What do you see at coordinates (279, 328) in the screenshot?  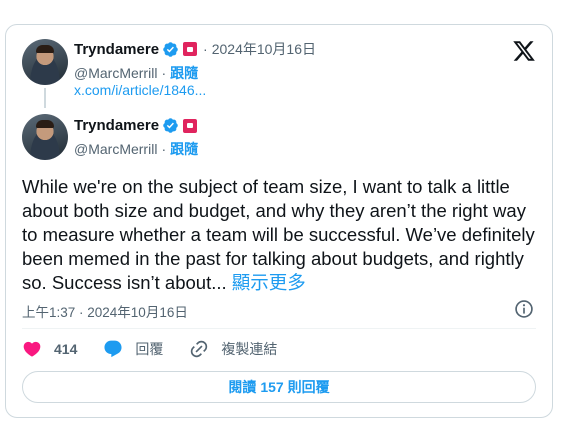 I see `divider` at bounding box center [279, 328].